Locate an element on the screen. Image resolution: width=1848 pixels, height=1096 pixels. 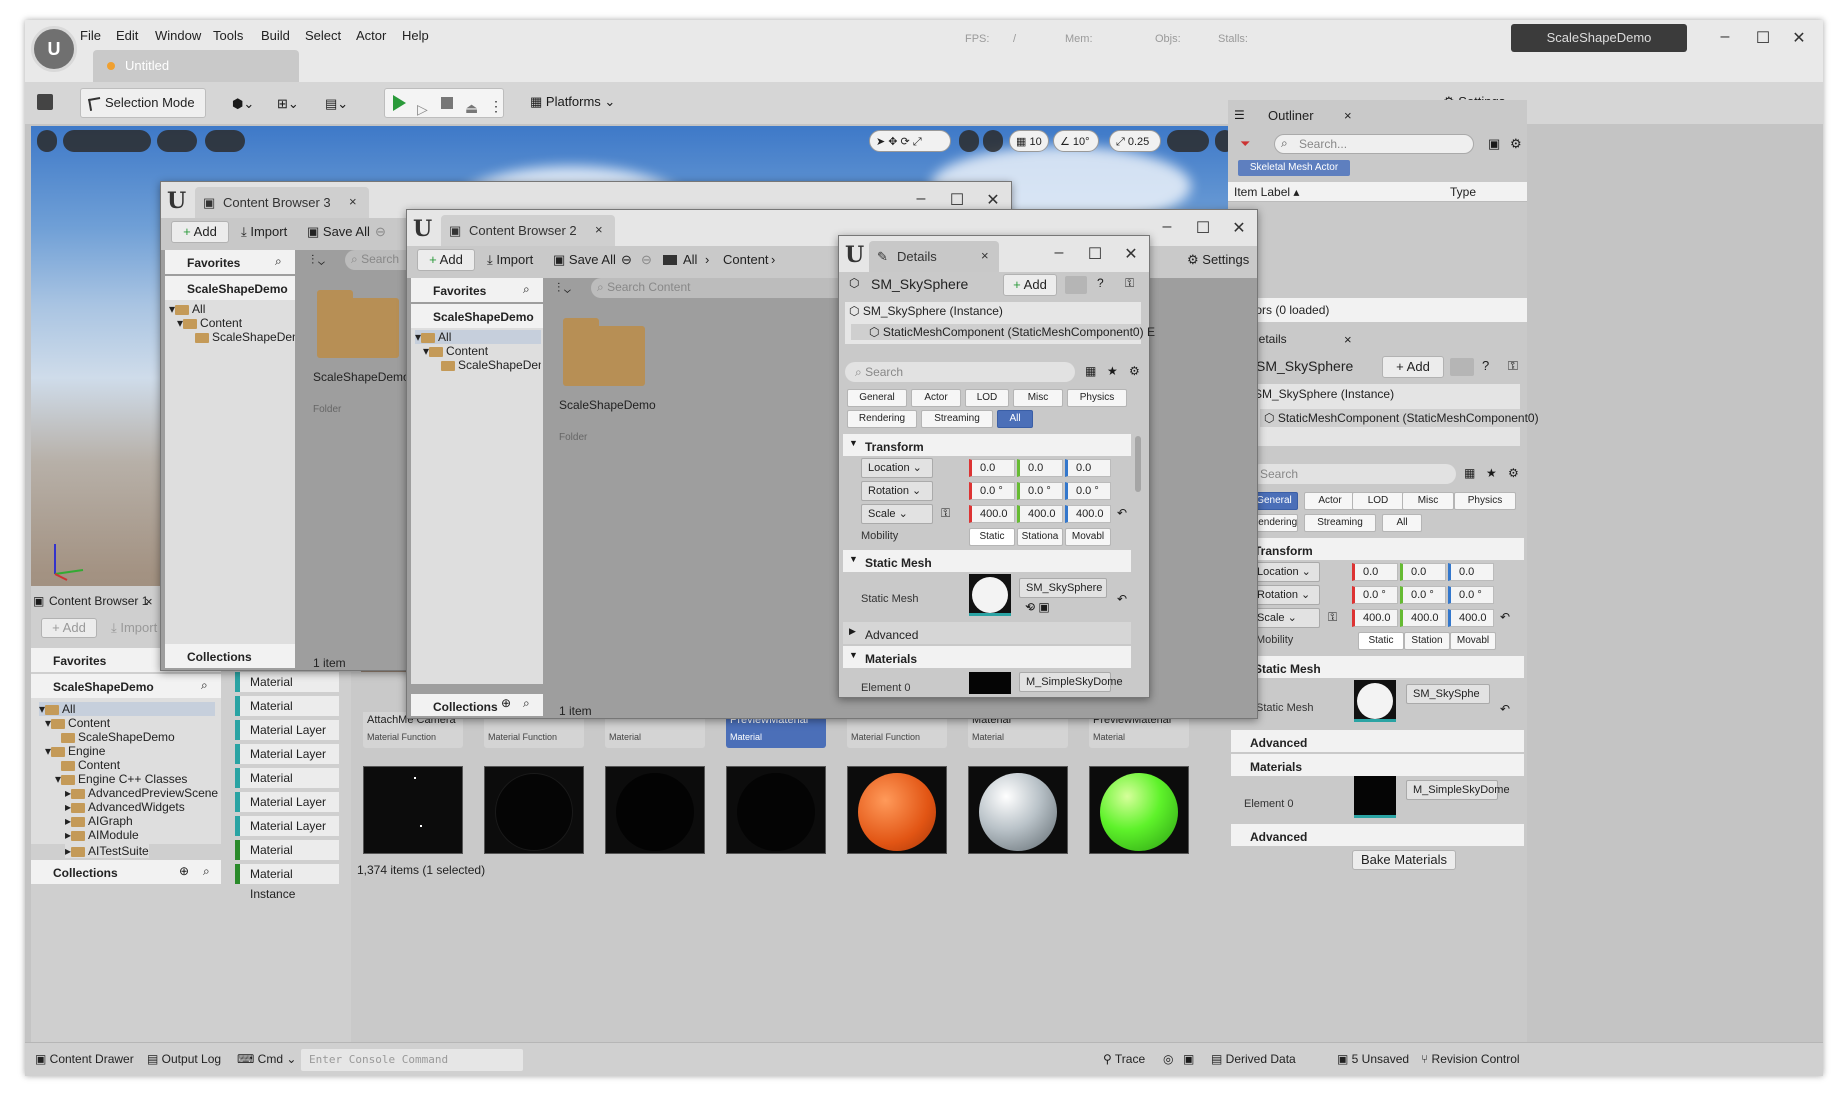
cb1-search-icon: ⌕ is located at coordinates (204, 685).